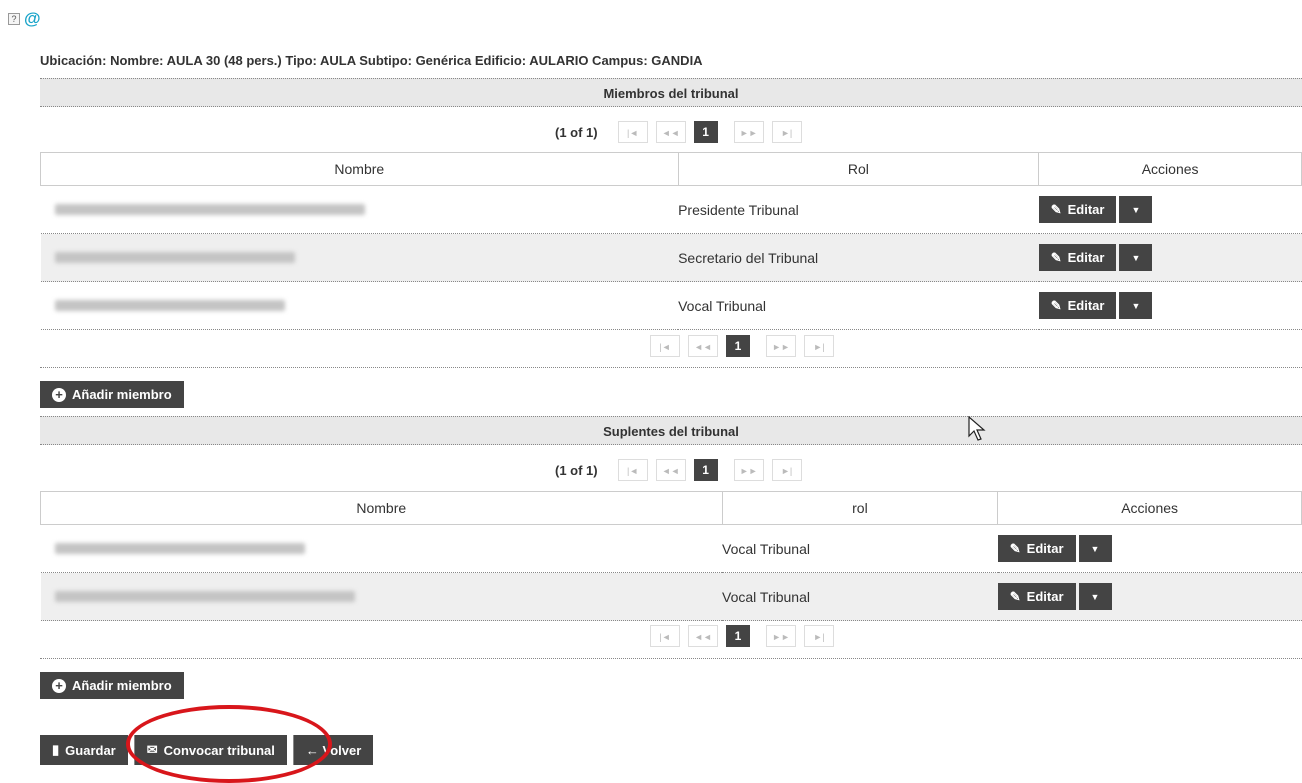 This screenshot has width=1302, height=783. I want to click on convocar-label: Convocar tribunal, so click(219, 750).